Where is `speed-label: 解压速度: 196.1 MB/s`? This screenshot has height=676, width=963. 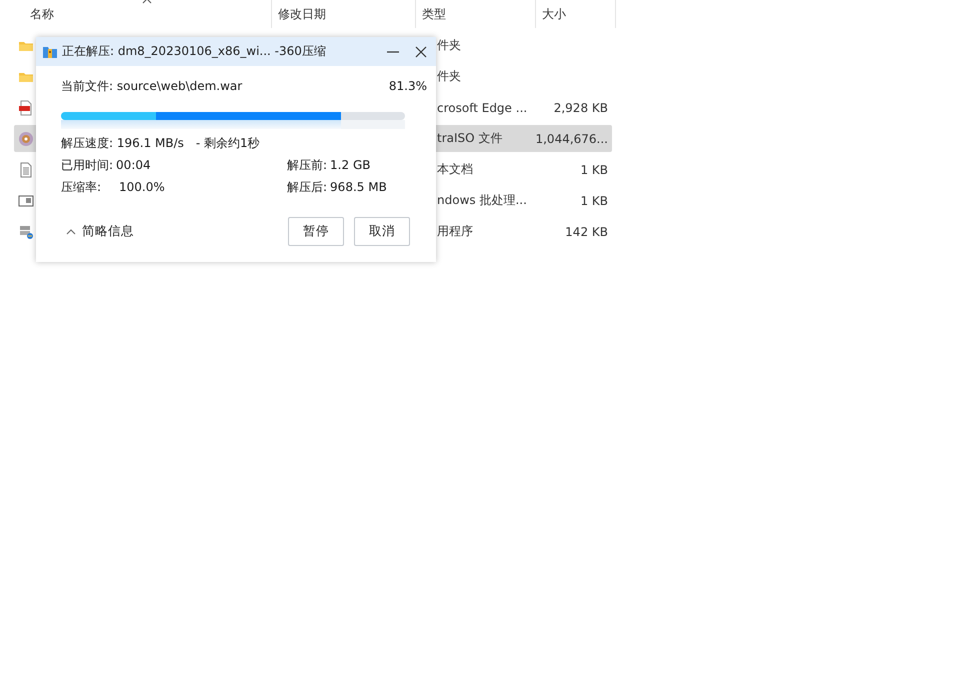
speed-label: 解压速度: 196.1 MB/s is located at coordinates (122, 143).